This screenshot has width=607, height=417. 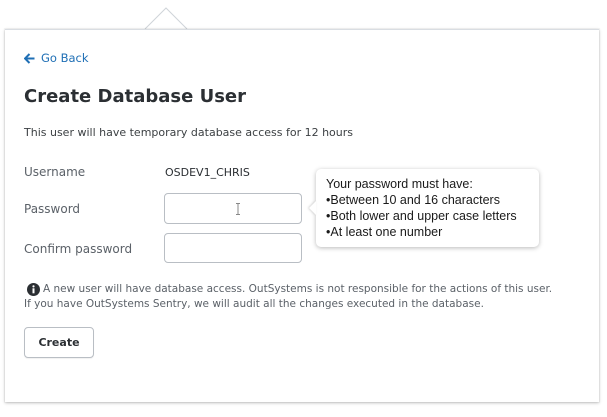 What do you see at coordinates (33, 289) in the screenshot?
I see `info-icon` at bounding box center [33, 289].